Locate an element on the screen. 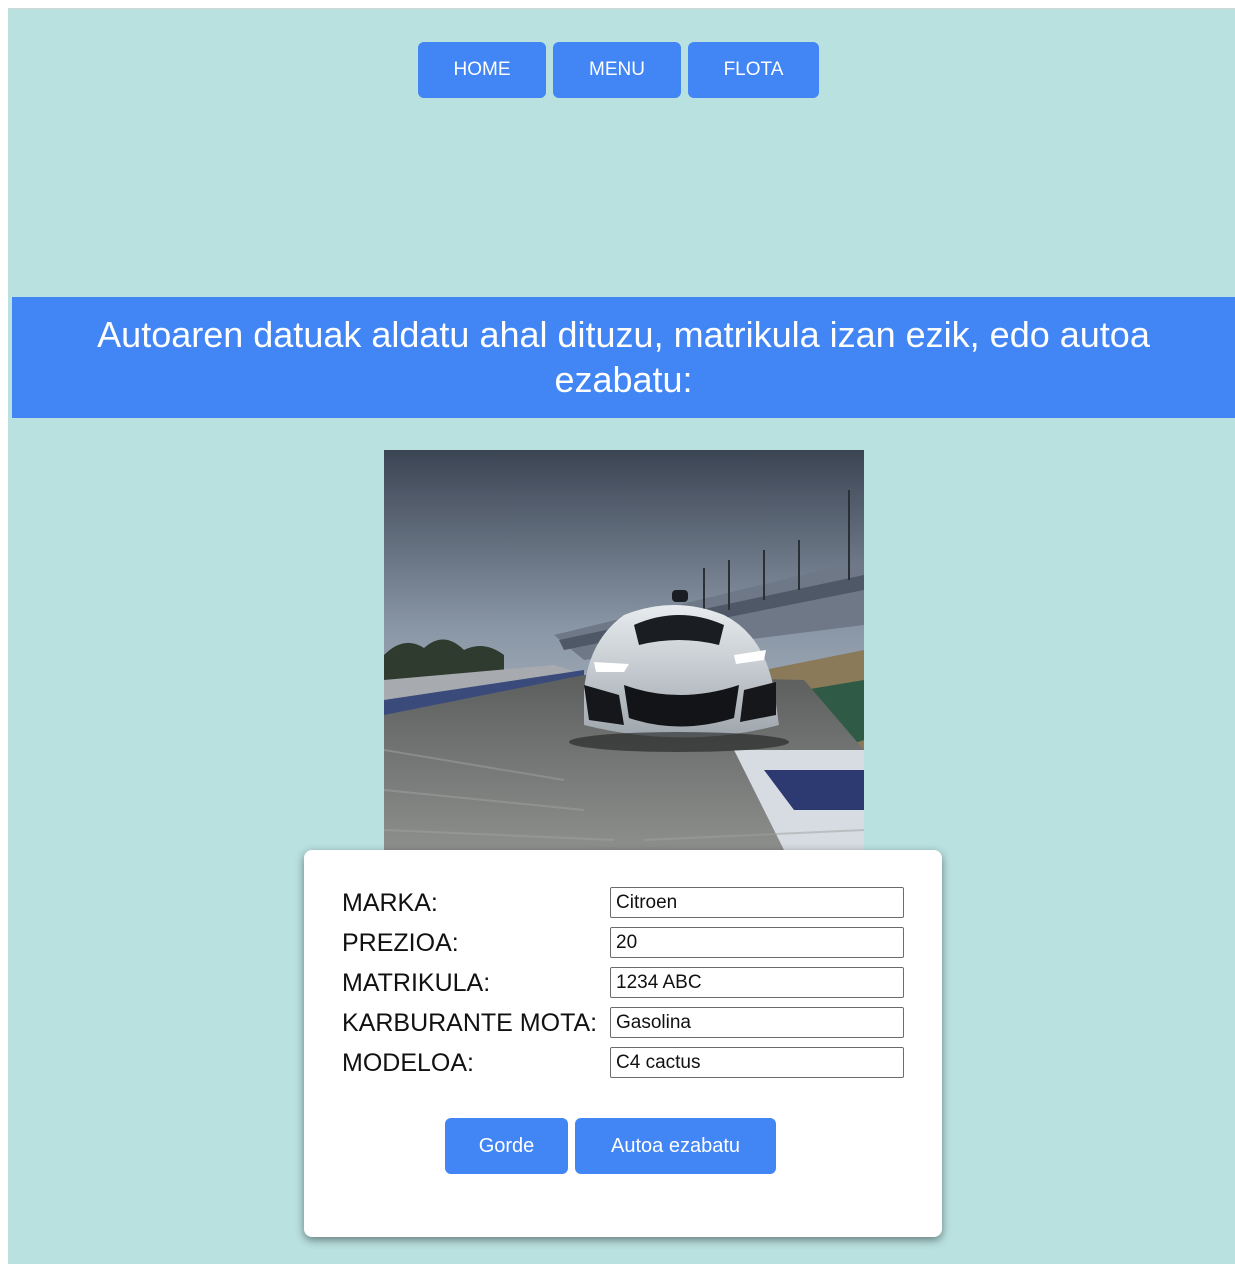  prezioa-input is located at coordinates (757, 942).